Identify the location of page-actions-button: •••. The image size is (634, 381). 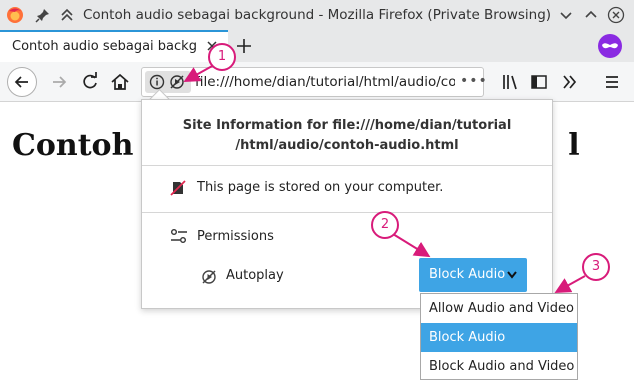
(474, 81).